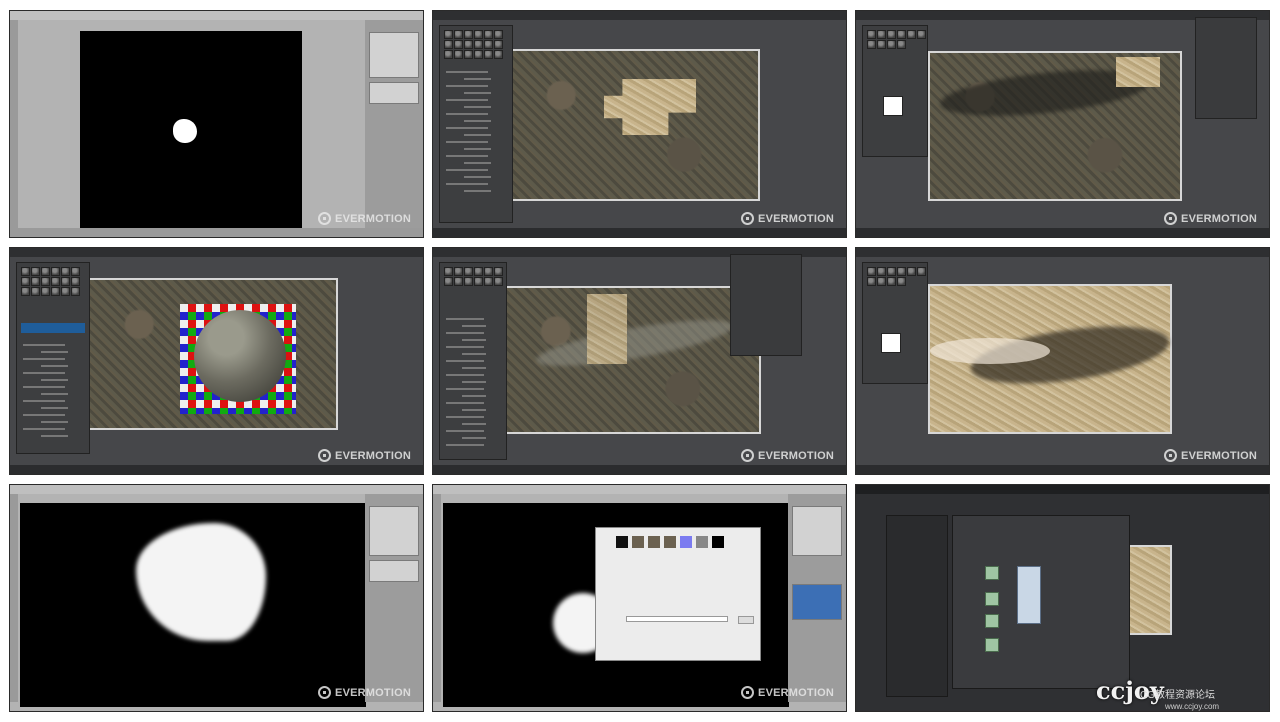 The width and height of the screenshot is (1280, 722). Describe the element at coordinates (678, 594) in the screenshot. I see `save-dialog` at that location.